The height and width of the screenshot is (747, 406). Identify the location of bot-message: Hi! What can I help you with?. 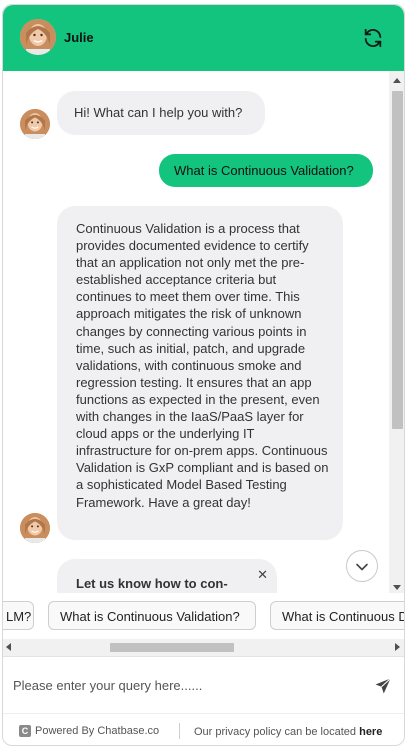
(161, 113).